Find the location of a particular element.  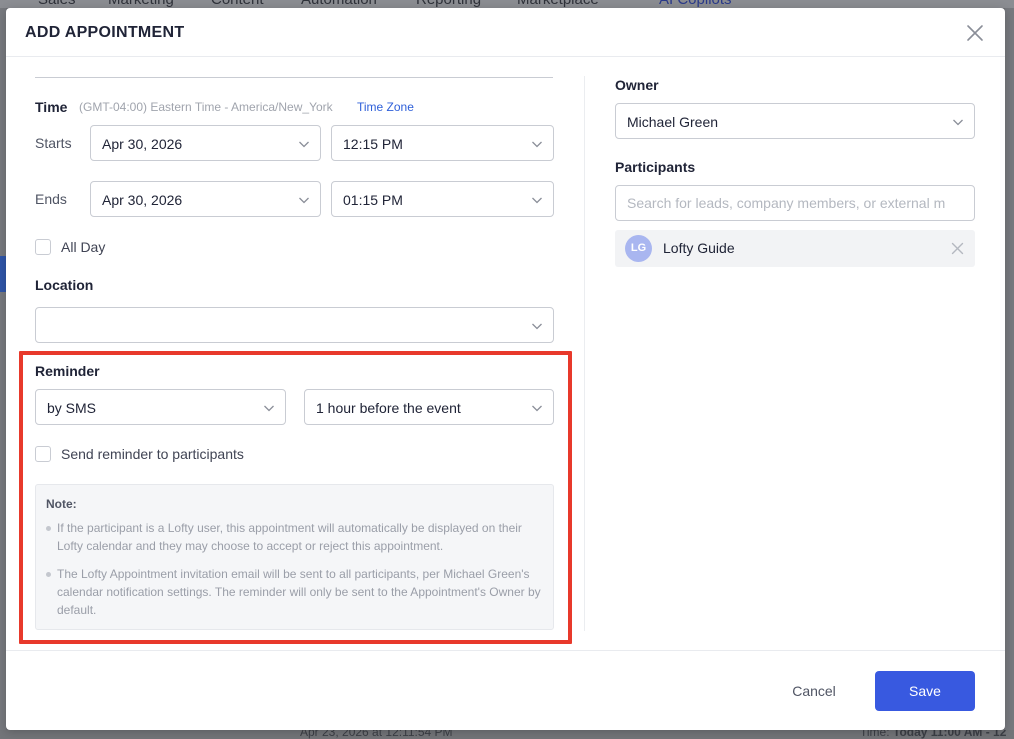

save-button: Save is located at coordinates (925, 691).